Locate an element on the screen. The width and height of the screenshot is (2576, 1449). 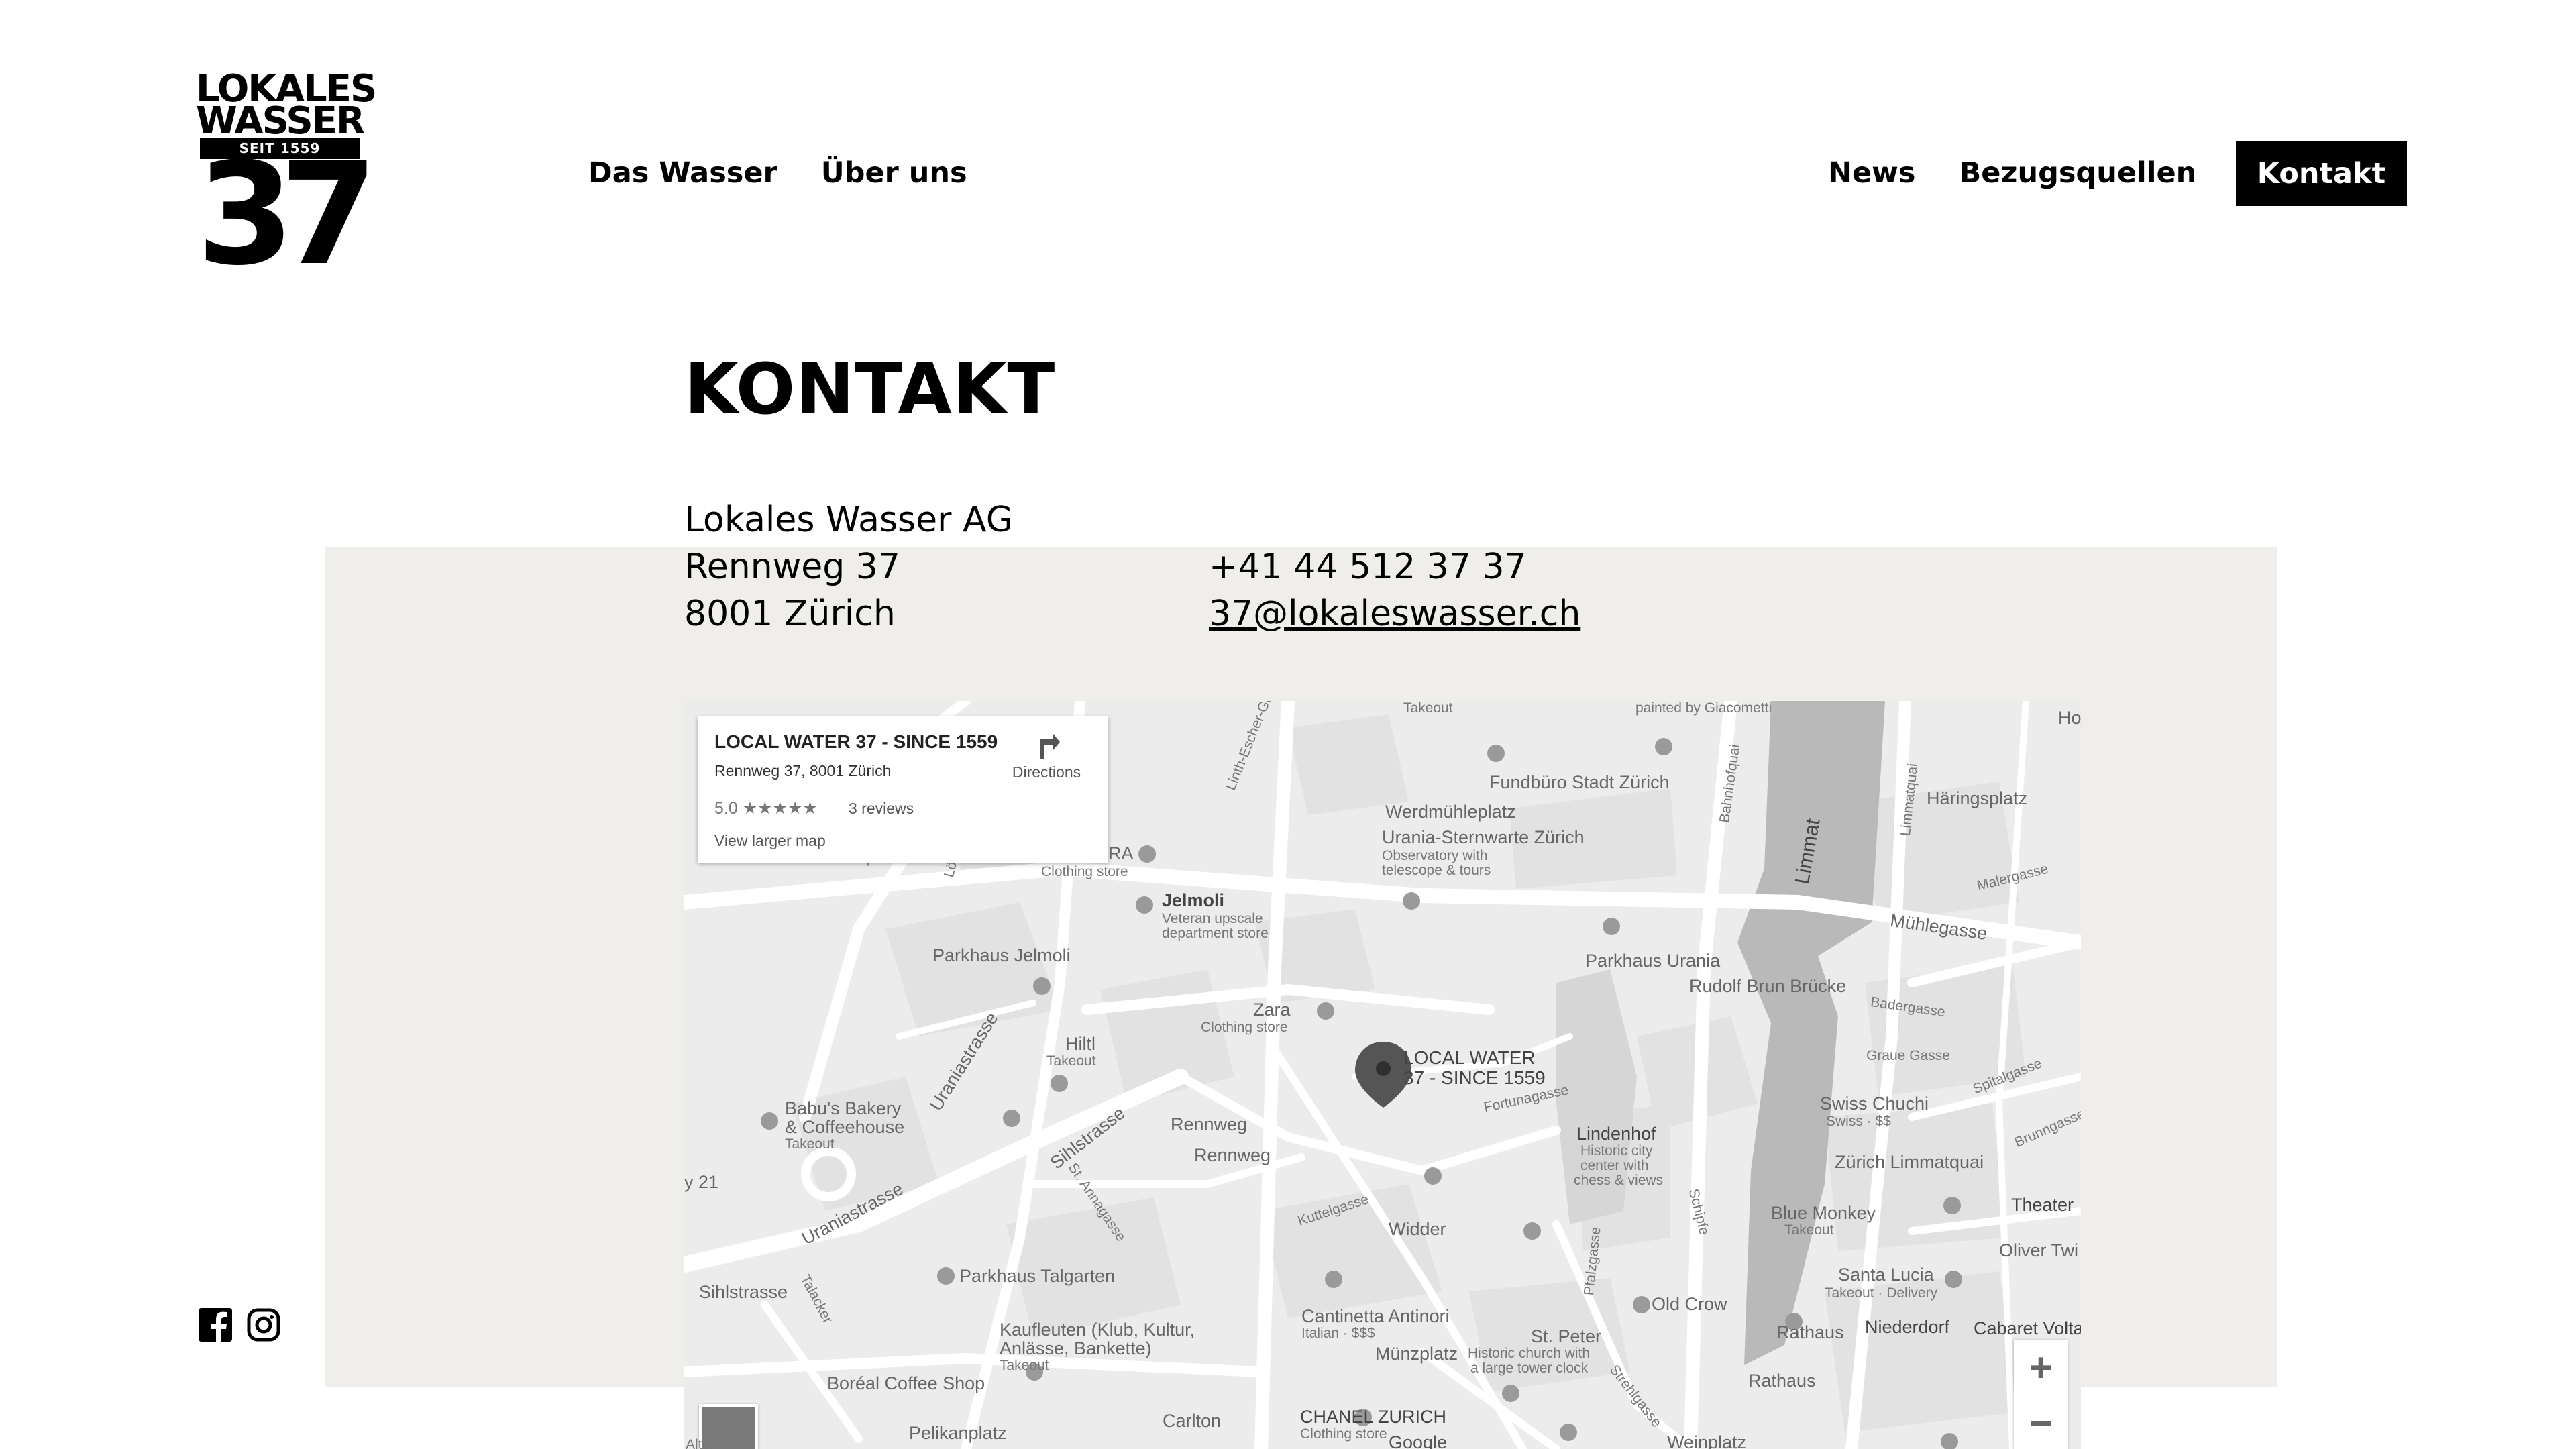
map-label-lindenhof-sub1: Historic city is located at coordinates (1616, 1151).